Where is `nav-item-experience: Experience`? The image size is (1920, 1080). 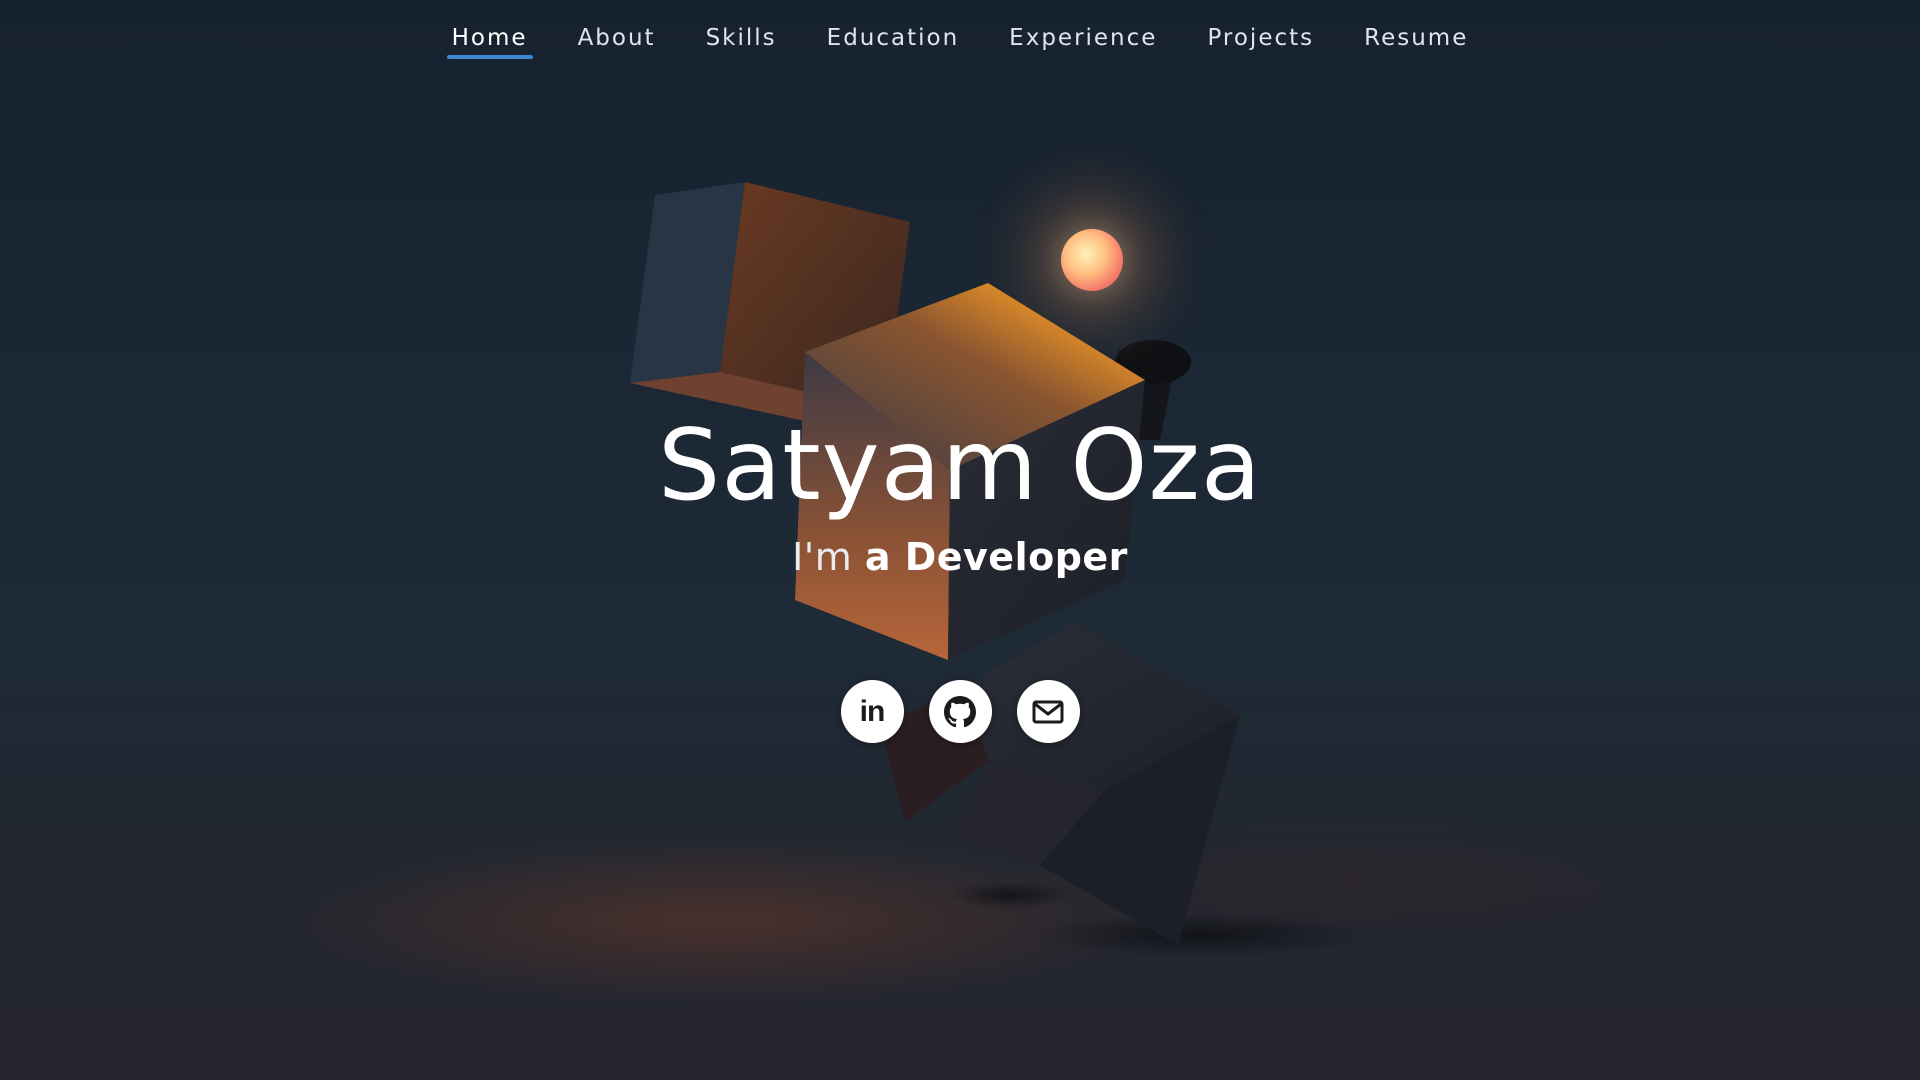 nav-item-experience: Experience is located at coordinates (1083, 39).